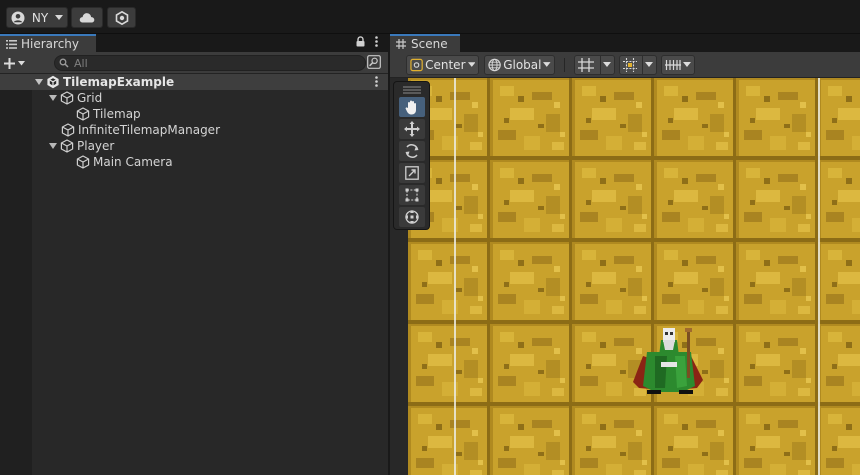 Image resolution: width=860 pixels, height=475 pixels. I want to click on hierarchy-item-label: Main Camera, so click(133, 162).